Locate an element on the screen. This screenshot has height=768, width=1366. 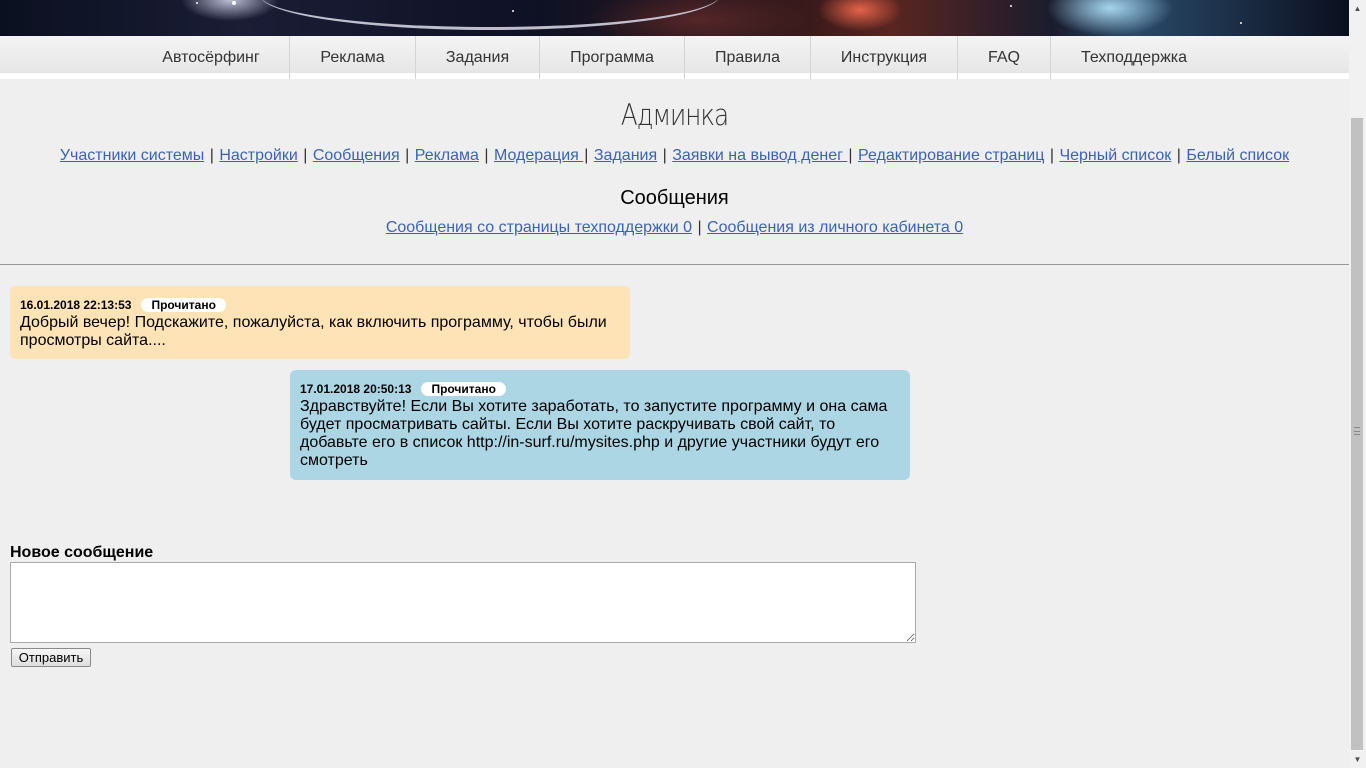
nav-item-support: Техподдержка is located at coordinates (1134, 57).